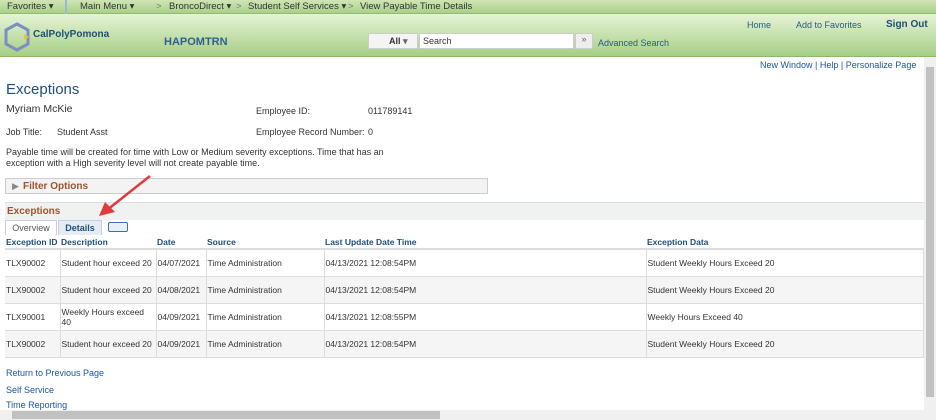 The image size is (936, 420). Describe the element at coordinates (200, 6) in the screenshot. I see `breadcrumb-broncodirect: BroncoDirect ▾` at that location.